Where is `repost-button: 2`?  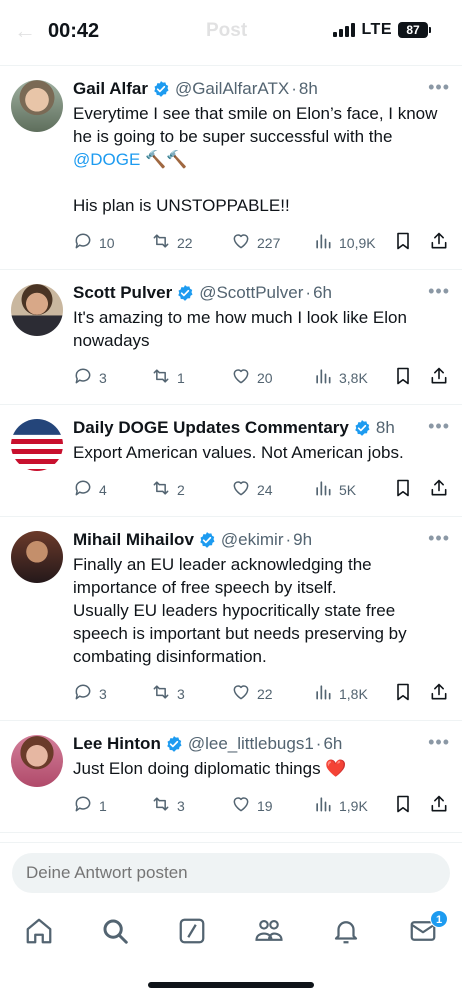
repost-button: 2 is located at coordinates (168, 489).